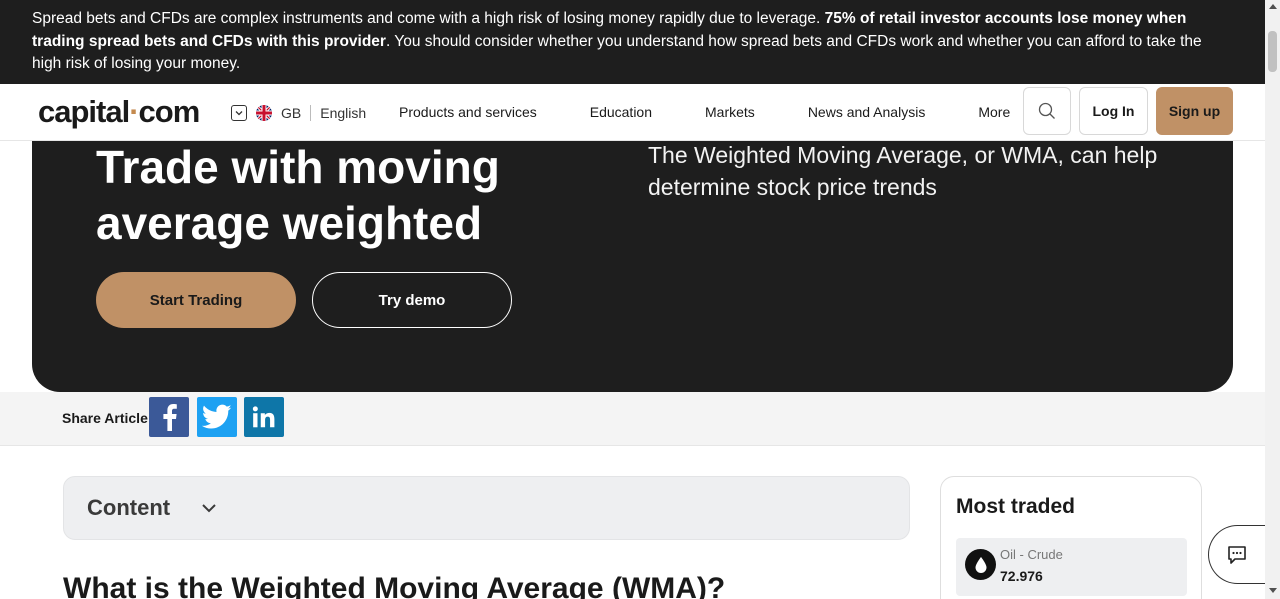 This screenshot has width=1280, height=599. What do you see at coordinates (169, 111) in the screenshot?
I see `logo-text-end: com` at bounding box center [169, 111].